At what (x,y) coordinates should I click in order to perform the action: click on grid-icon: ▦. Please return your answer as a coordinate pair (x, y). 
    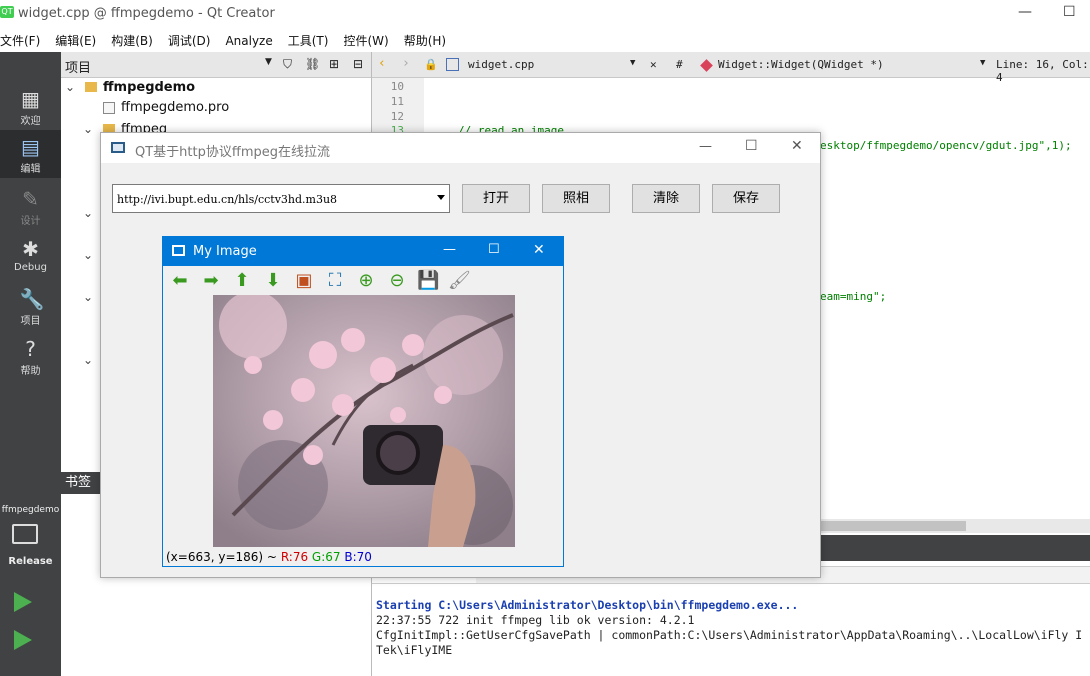
    Looking at the image, I should click on (30, 99).